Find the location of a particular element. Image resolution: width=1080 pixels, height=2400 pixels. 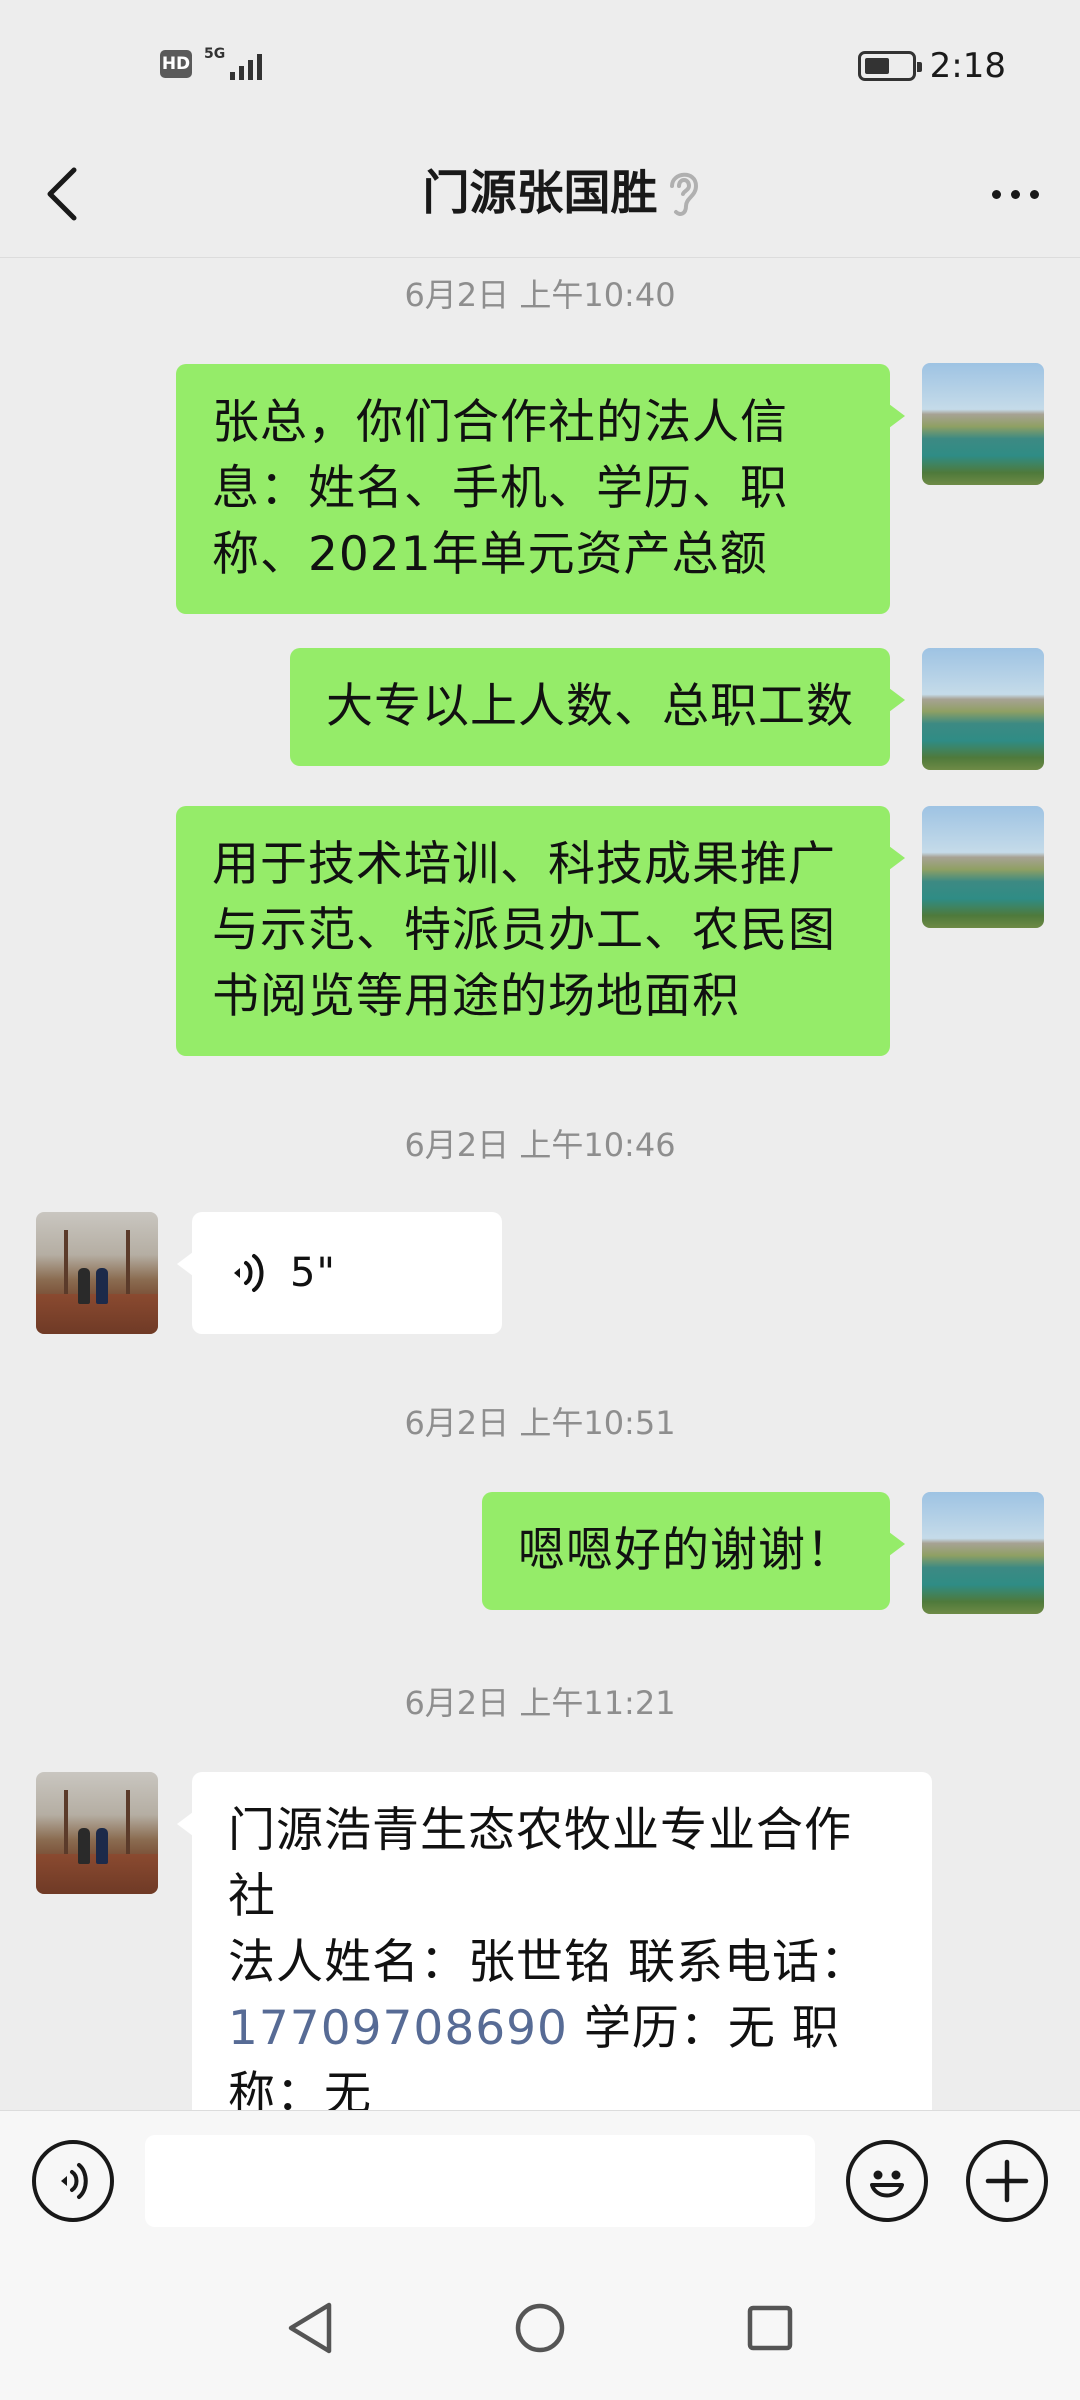

battery-fill is located at coordinates (876, 66).